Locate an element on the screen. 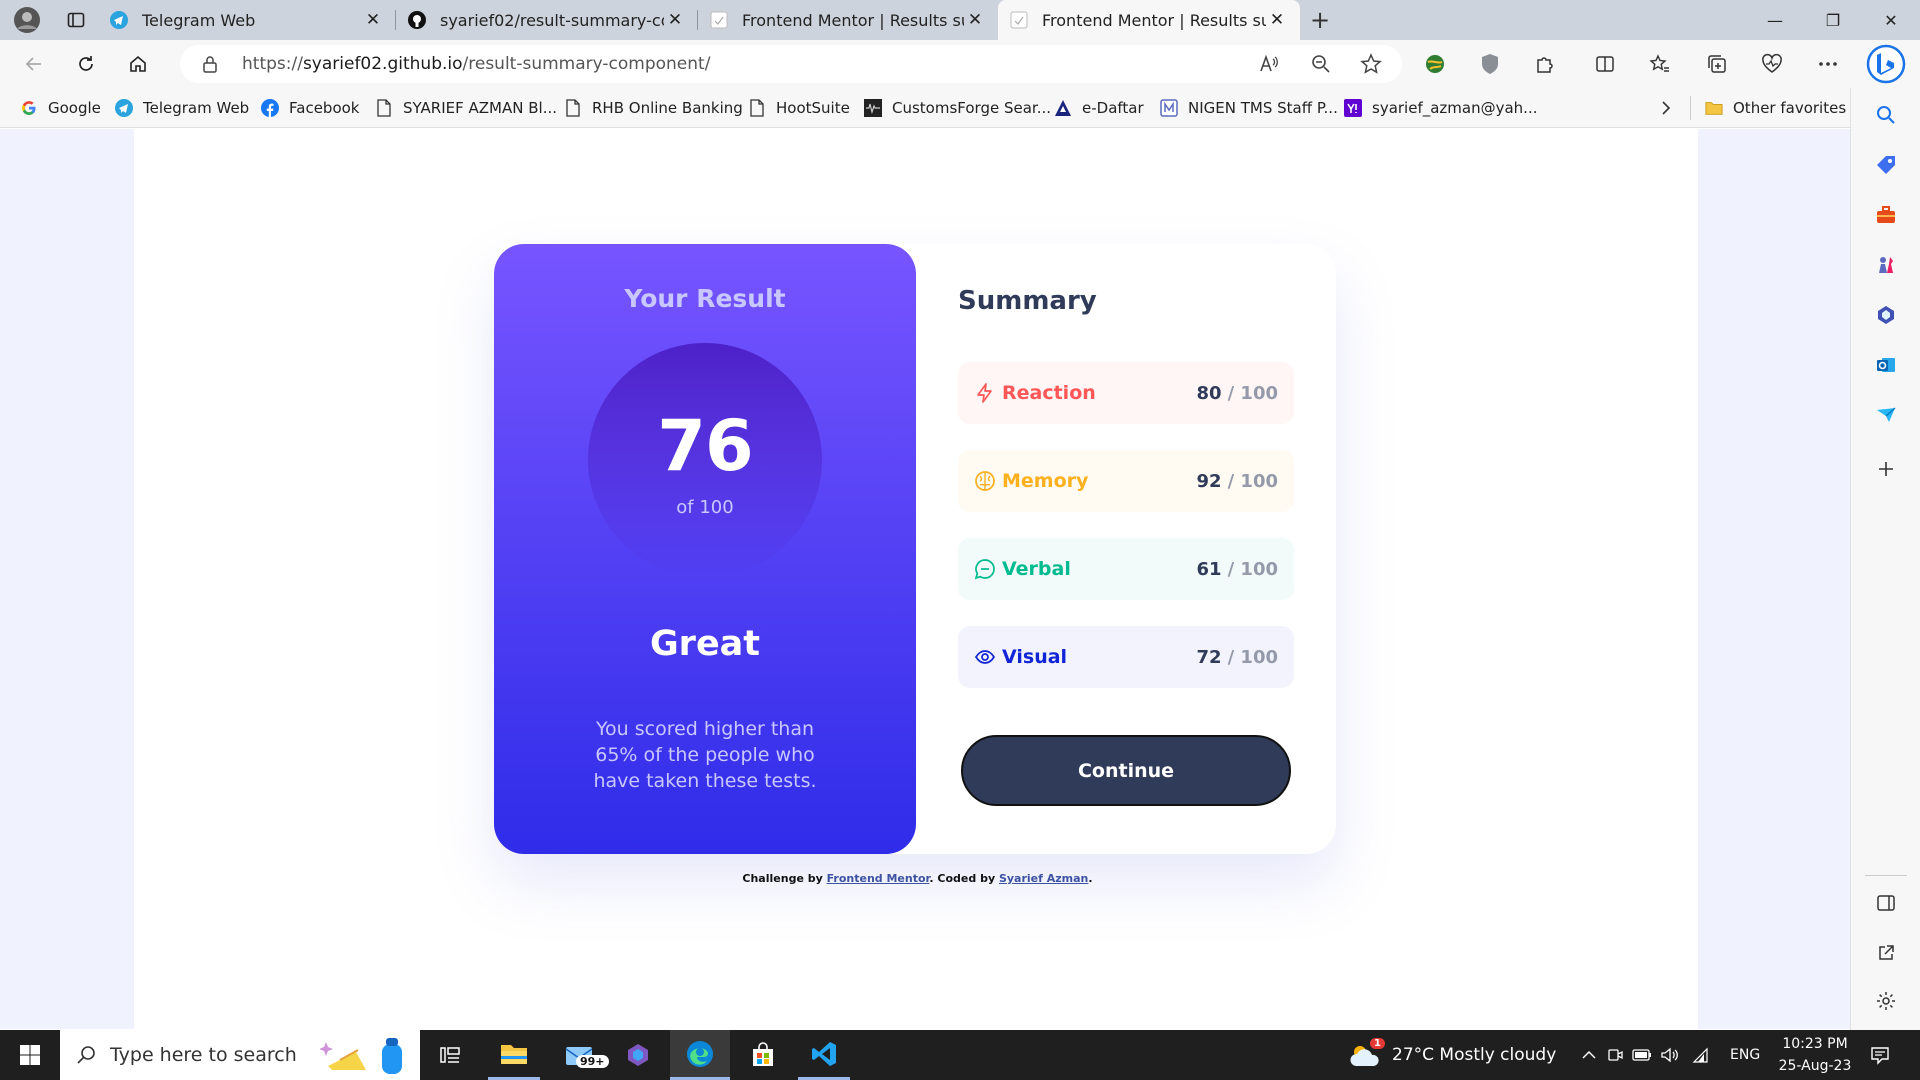  tab-frontend-mentor-active: Frontend Mentor | Results summ ✕ is located at coordinates (1149, 20).